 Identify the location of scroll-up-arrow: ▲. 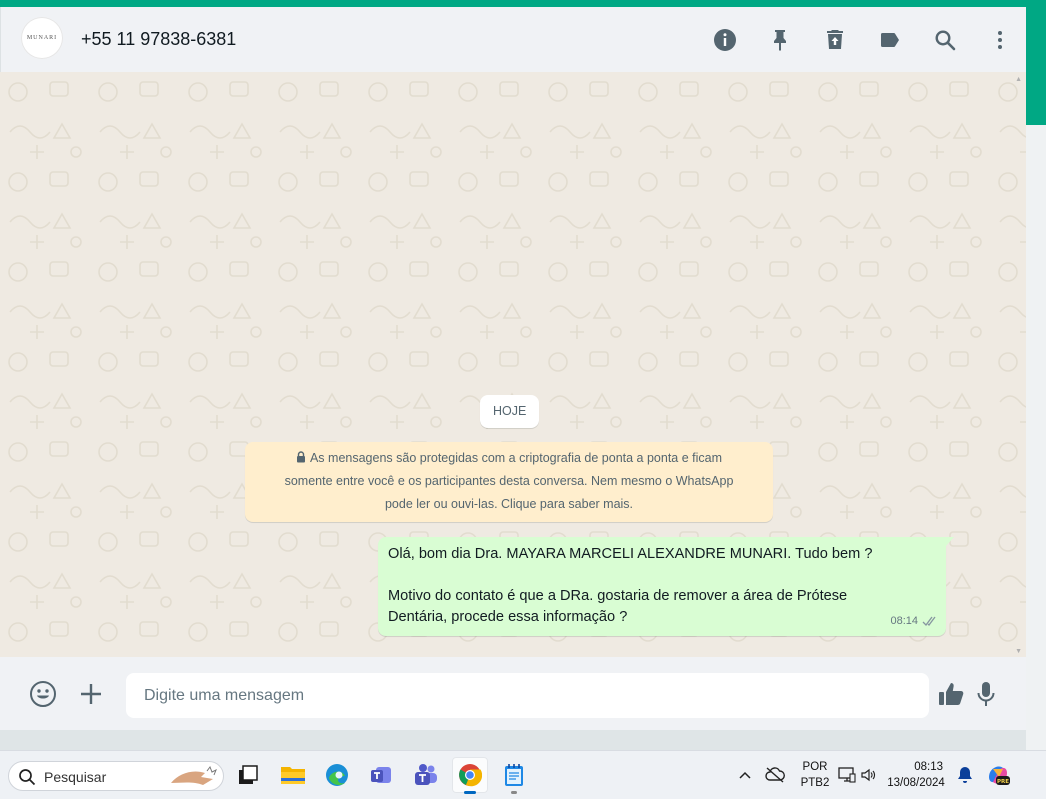
(1018, 79).